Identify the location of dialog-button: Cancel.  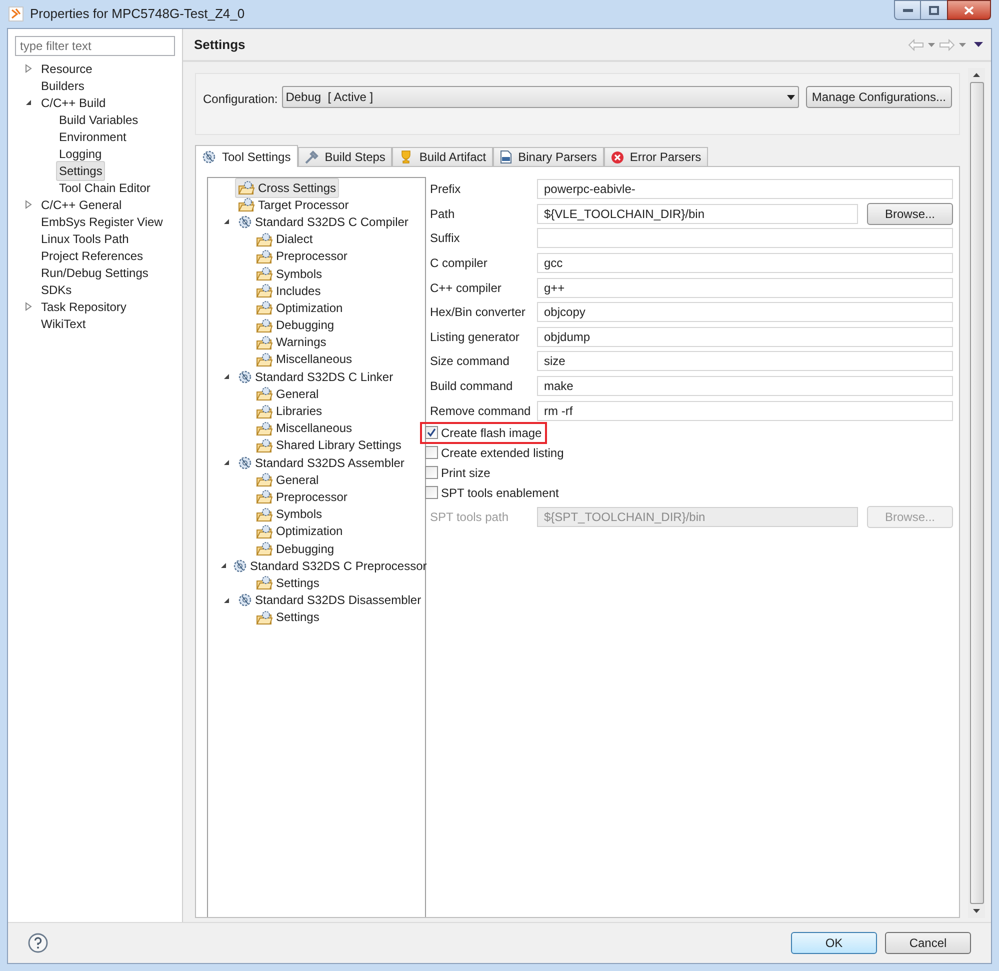
(928, 943).